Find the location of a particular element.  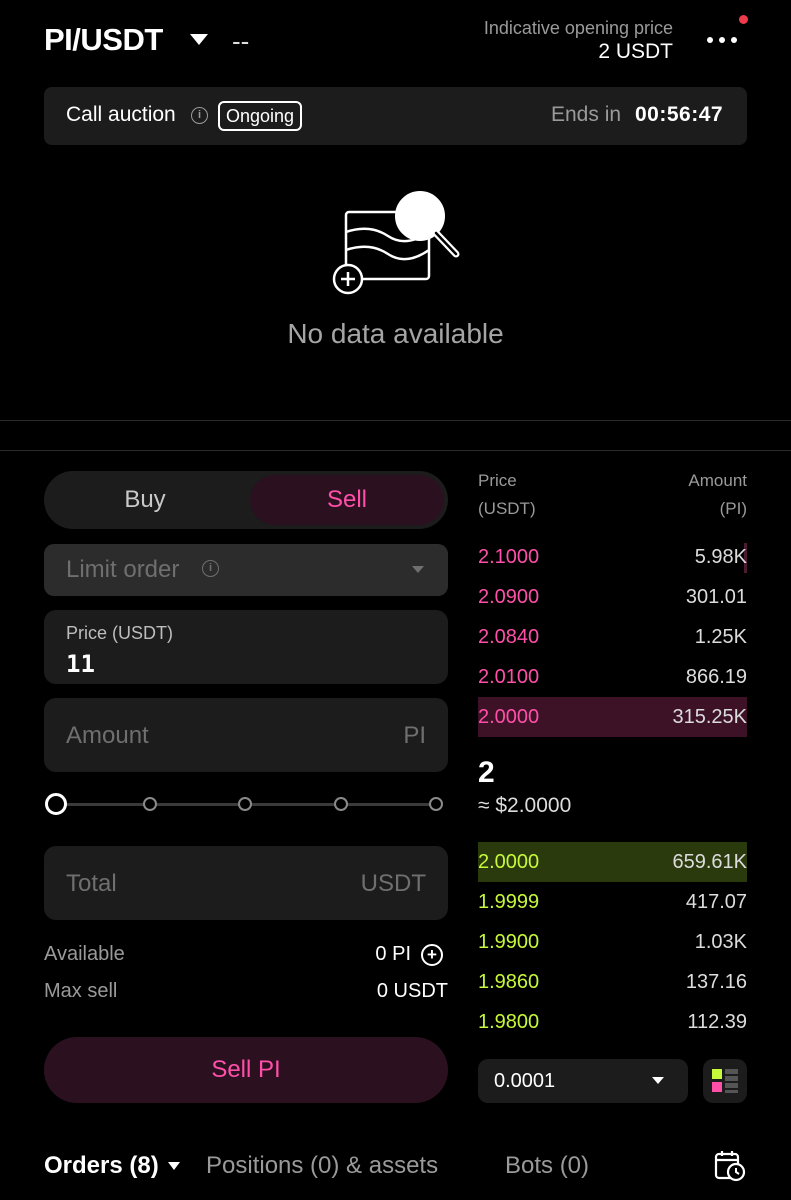

amount-placeholder: Amount is located at coordinates (107, 735).